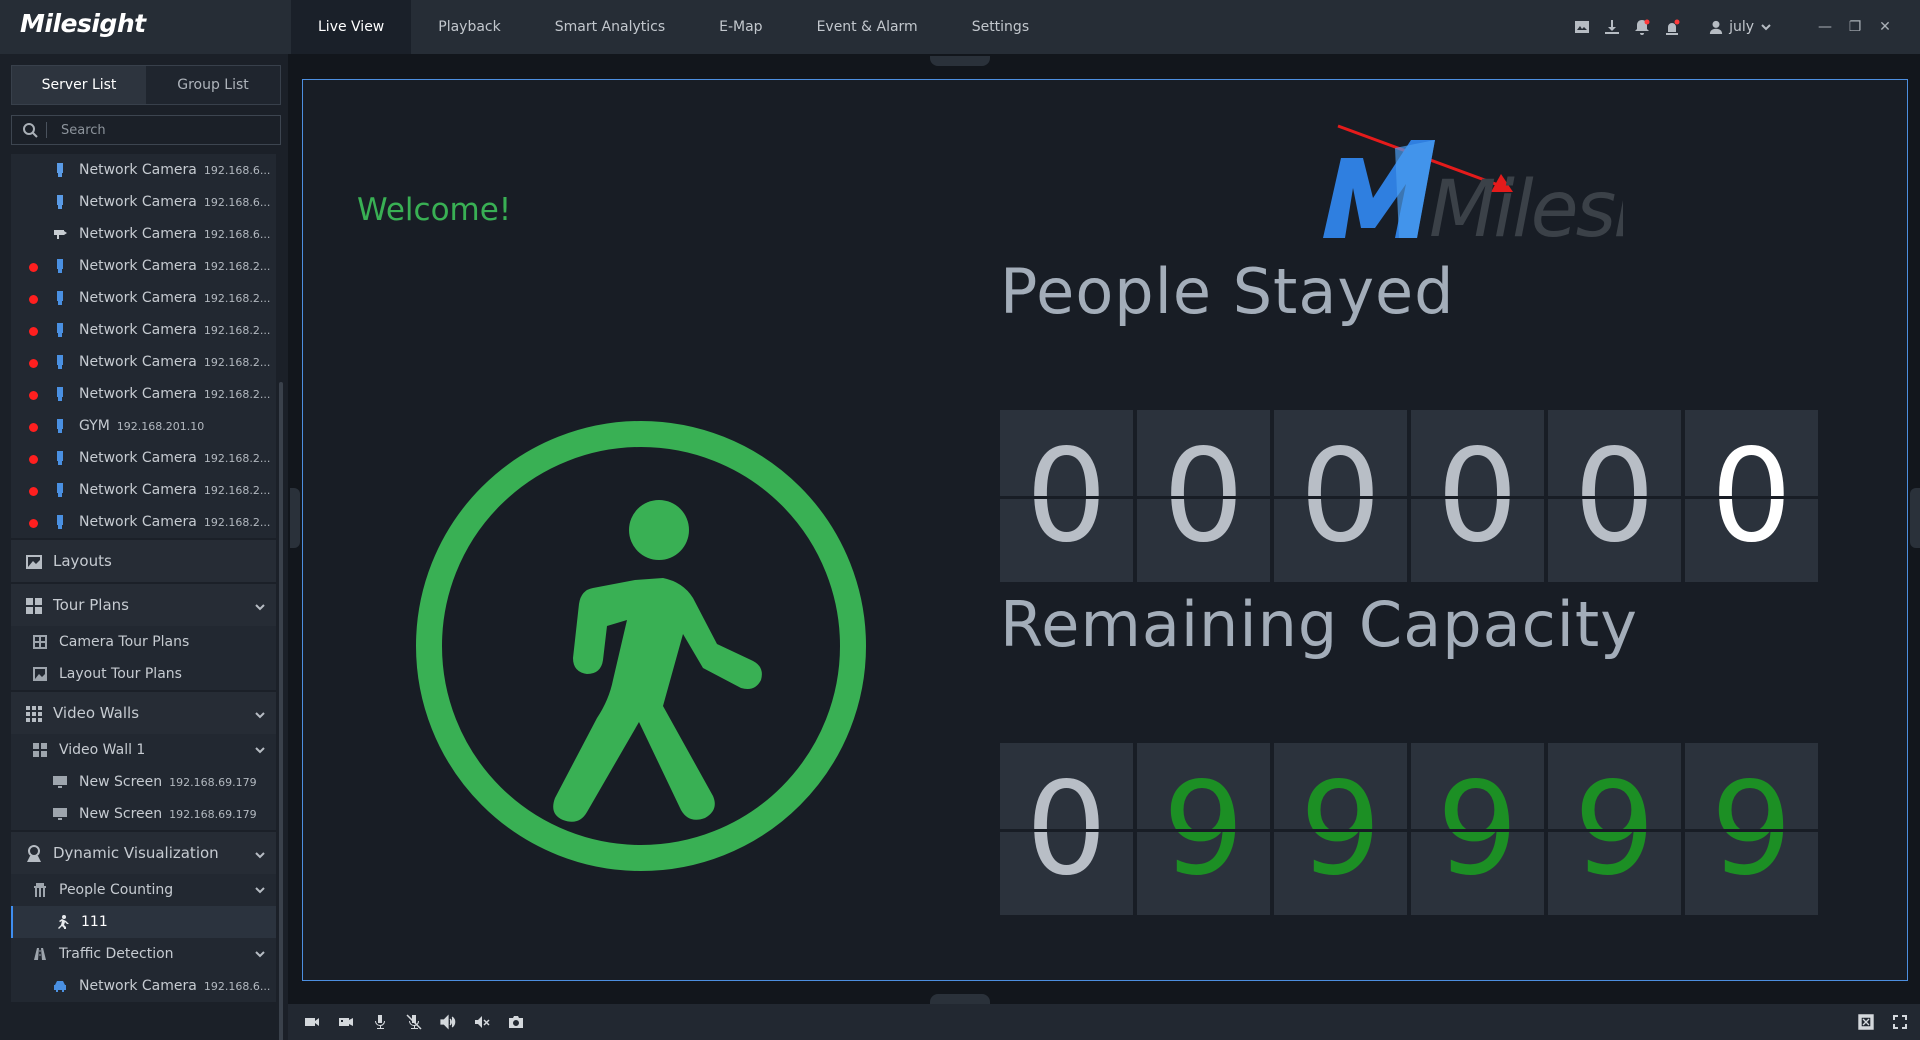  Describe the element at coordinates (34, 562) in the screenshot. I see `layouts-icon` at that location.